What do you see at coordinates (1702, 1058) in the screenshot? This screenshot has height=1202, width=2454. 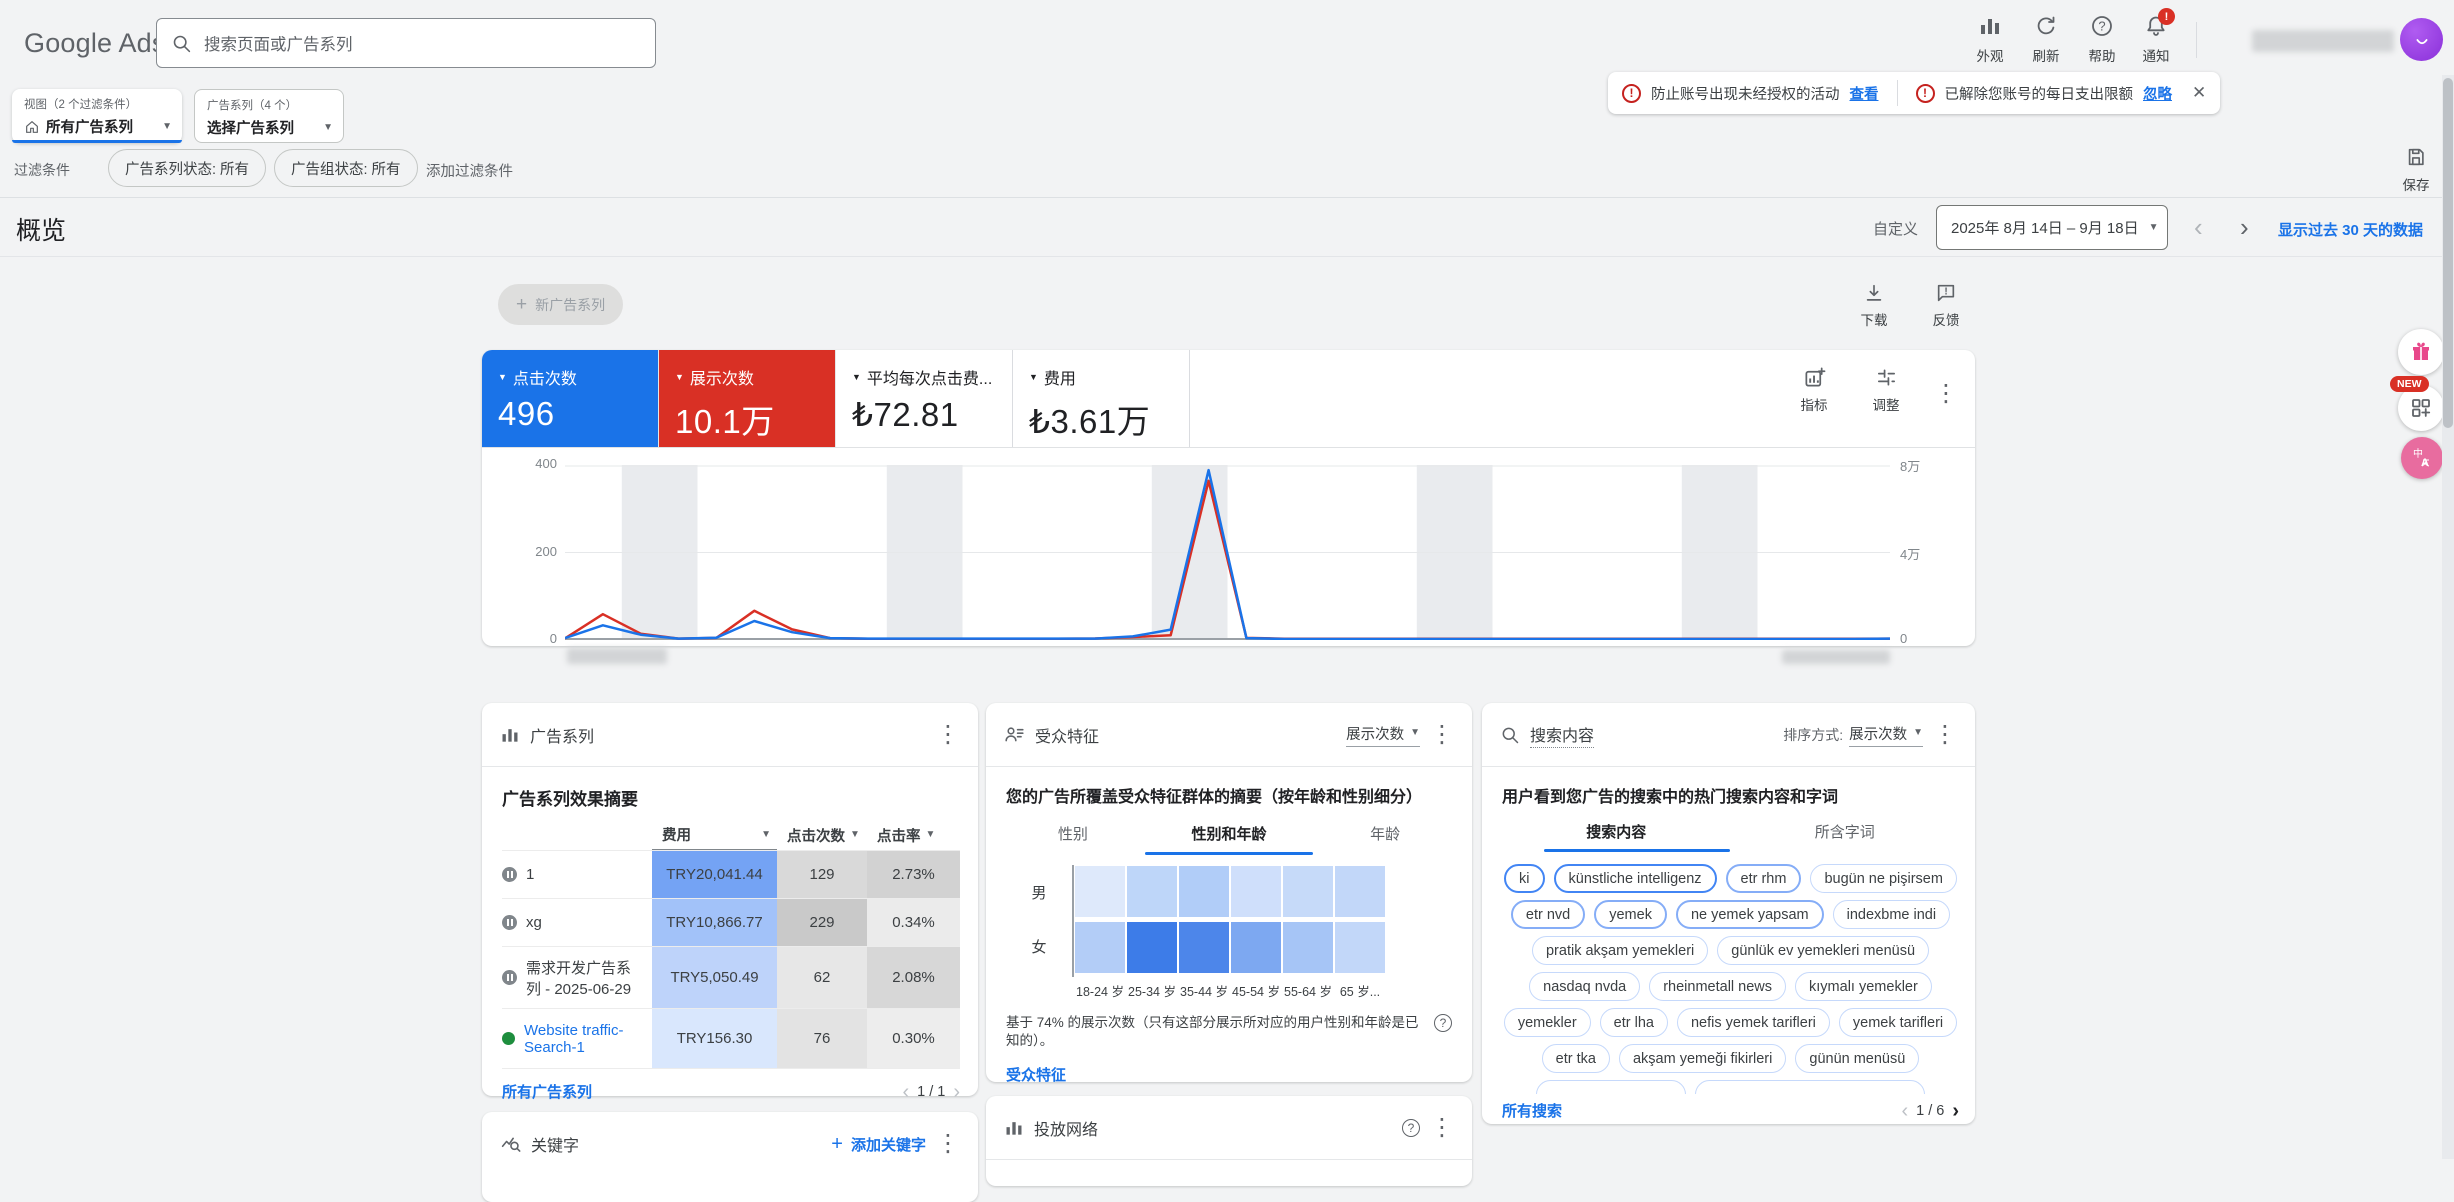 I see `search-term-chip: akşam yemeği fikirleri` at bounding box center [1702, 1058].